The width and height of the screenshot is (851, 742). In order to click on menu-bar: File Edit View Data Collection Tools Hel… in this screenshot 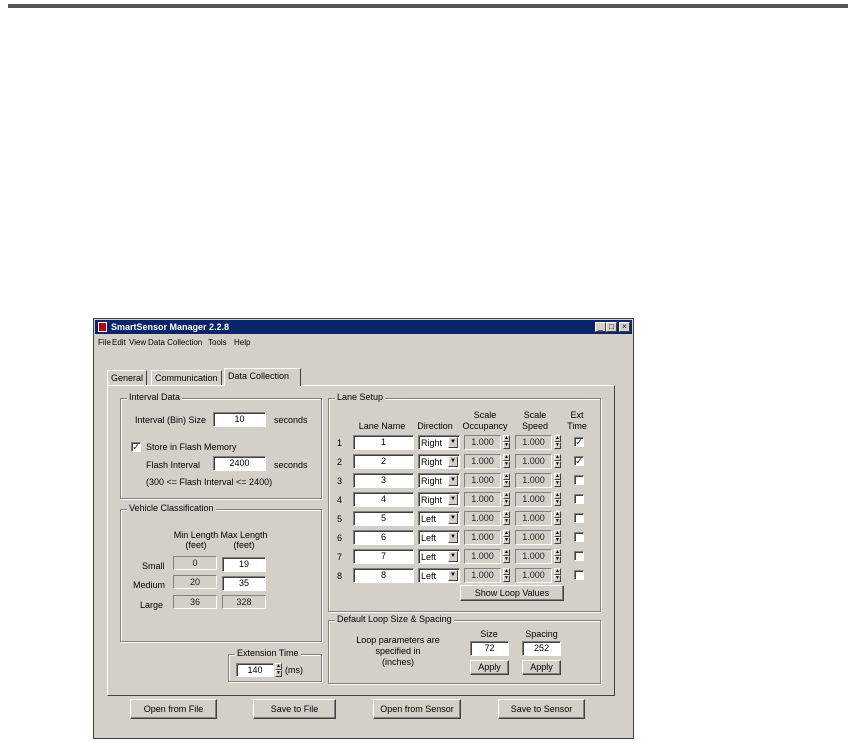, I will do `click(363, 344)`.